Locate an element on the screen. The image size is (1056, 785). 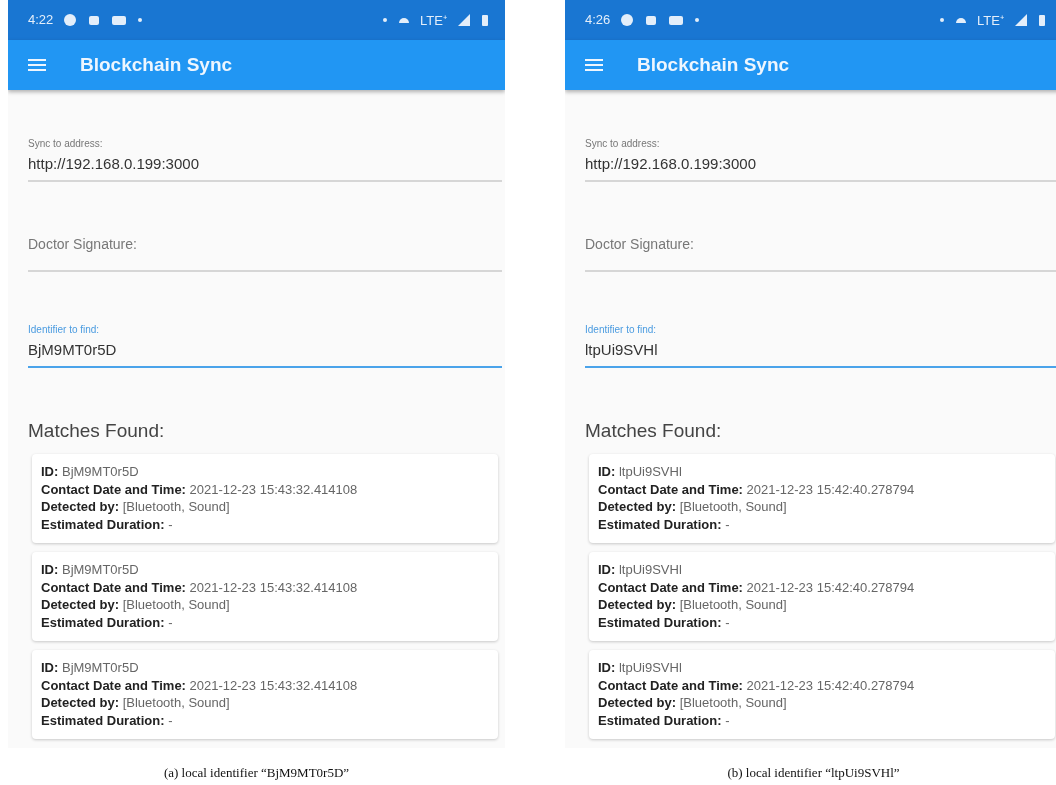
text-field: Identifier to find: BjM9MT0r5D is located at coordinates (265, 337).